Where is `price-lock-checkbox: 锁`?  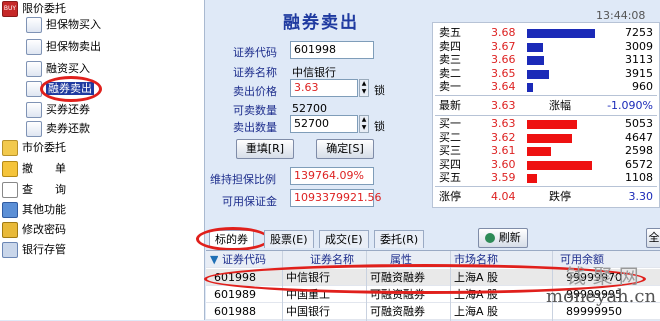 price-lock-checkbox: 锁 is located at coordinates (379, 90).